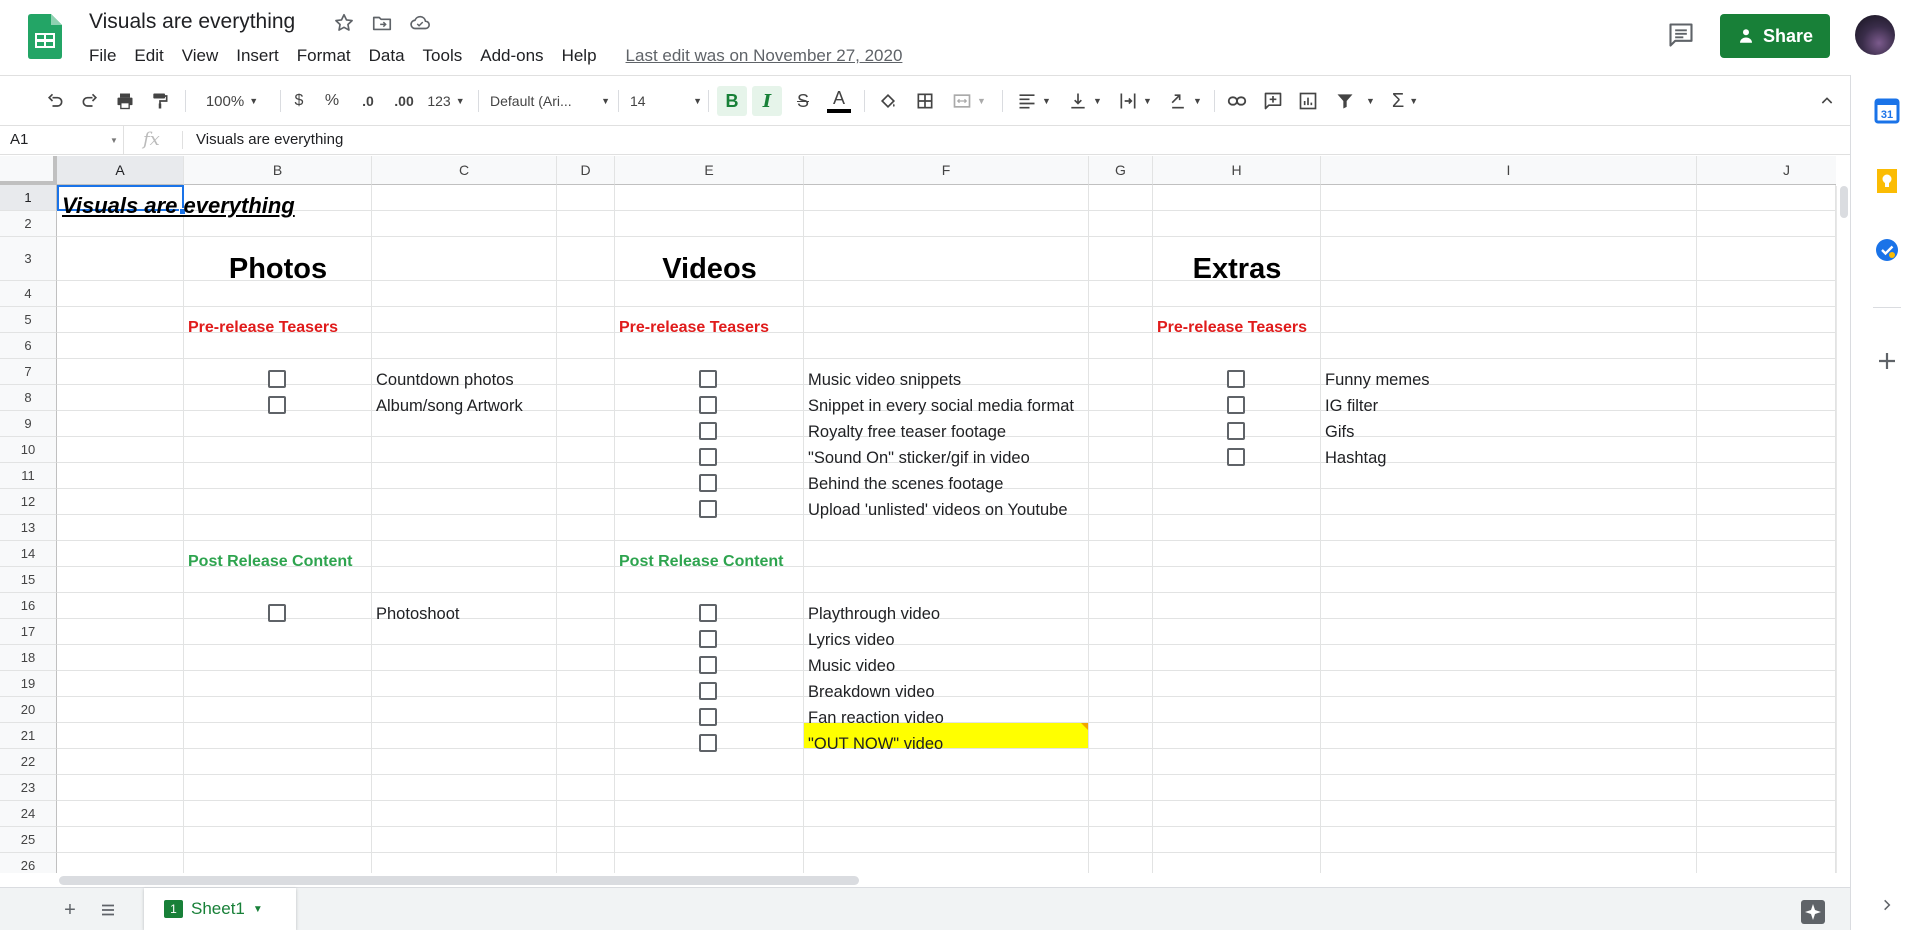 This screenshot has width=1920, height=930. Describe the element at coordinates (28, 814) in the screenshot. I see `row-header-24: 24` at that location.